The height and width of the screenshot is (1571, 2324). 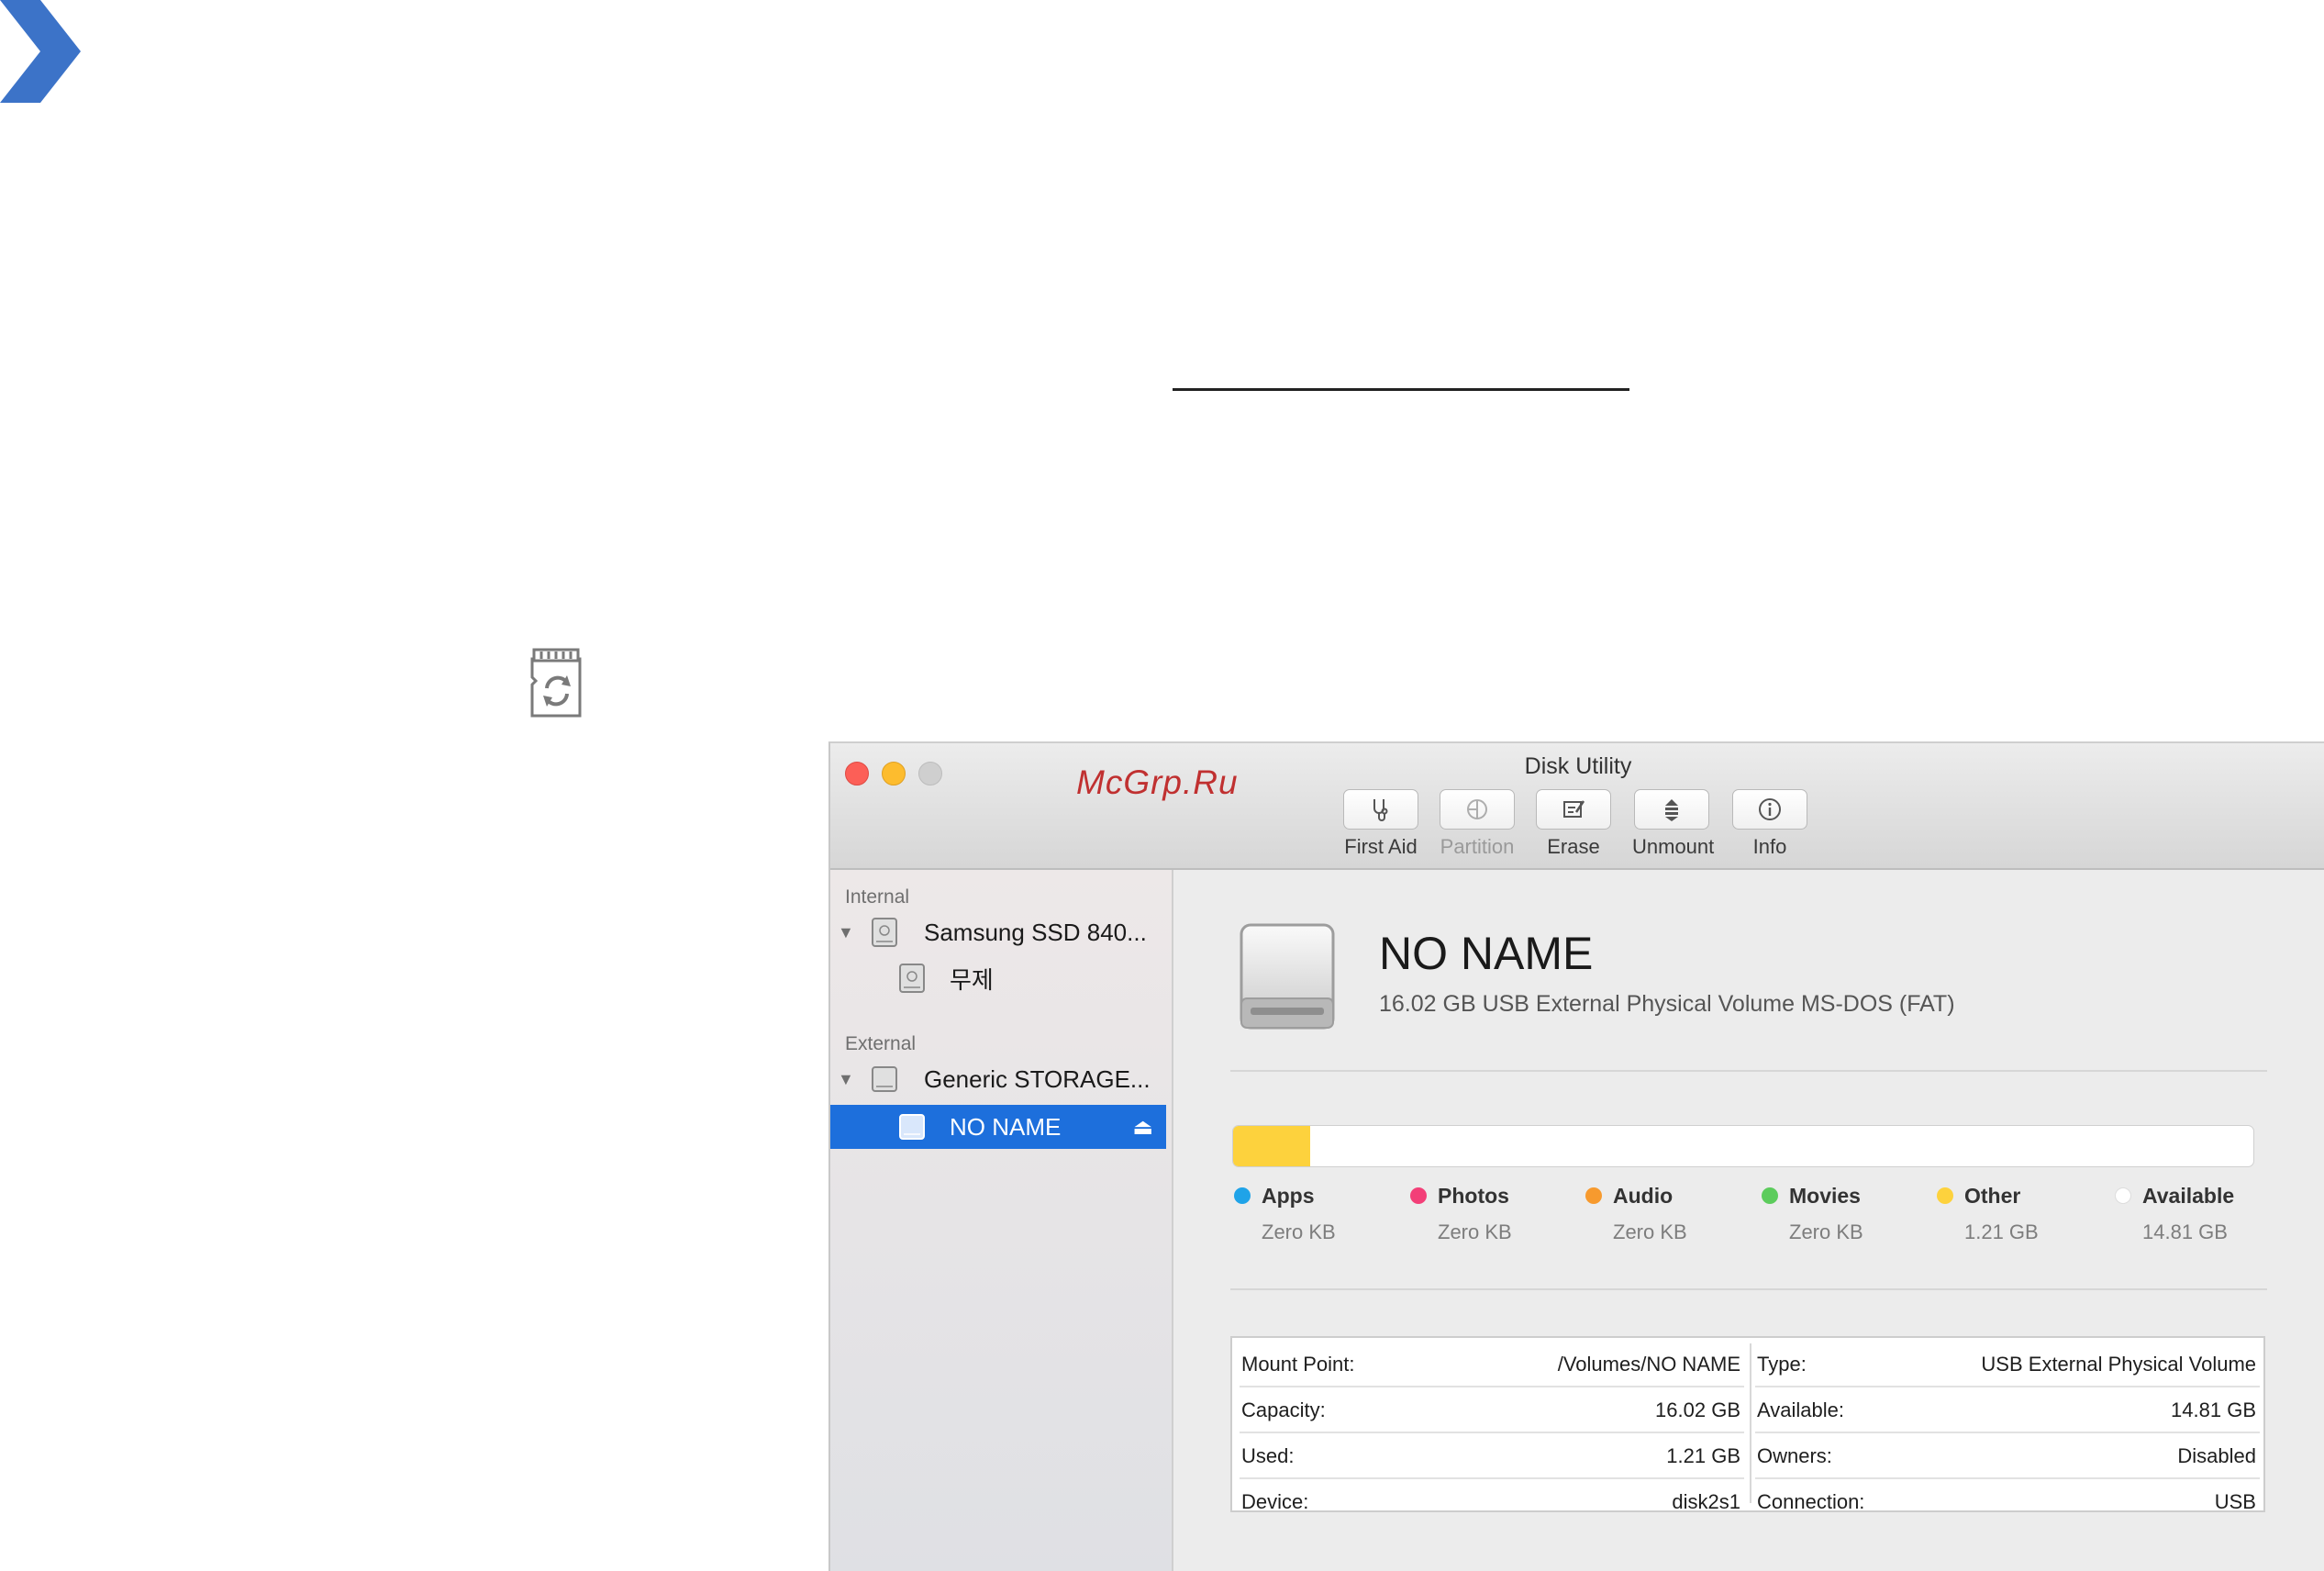 What do you see at coordinates (1268, 1456) in the screenshot?
I see `info-key: Used:` at bounding box center [1268, 1456].